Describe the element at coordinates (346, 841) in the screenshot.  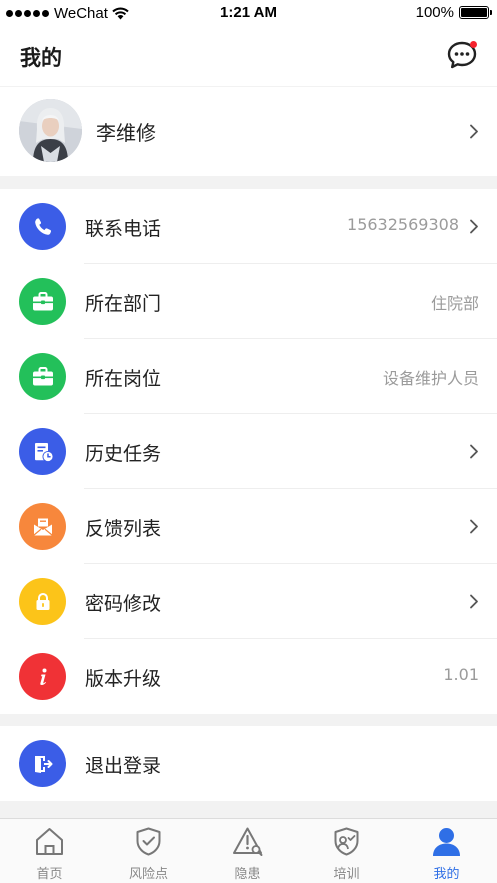
I see `training-icon` at that location.